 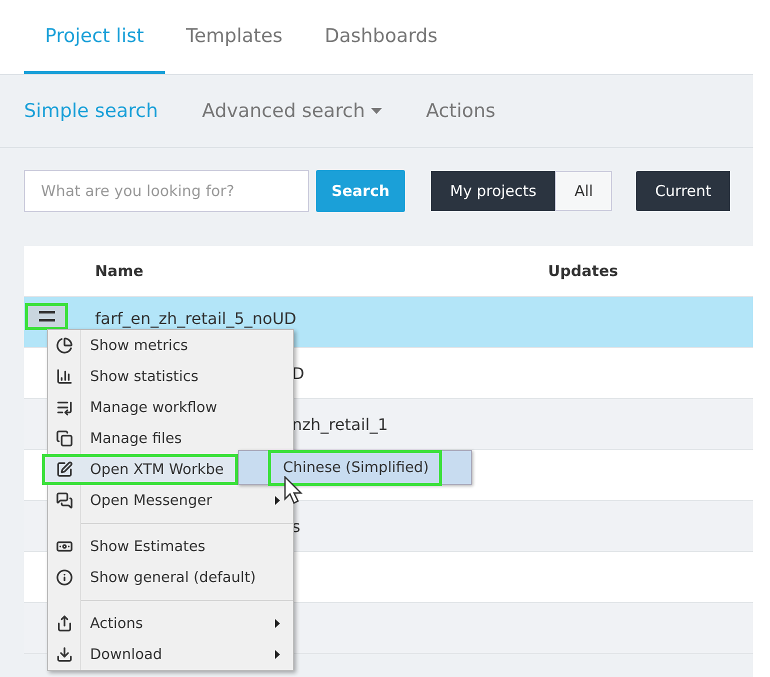 What do you see at coordinates (119, 271) in the screenshot?
I see `column-header: Name` at bounding box center [119, 271].